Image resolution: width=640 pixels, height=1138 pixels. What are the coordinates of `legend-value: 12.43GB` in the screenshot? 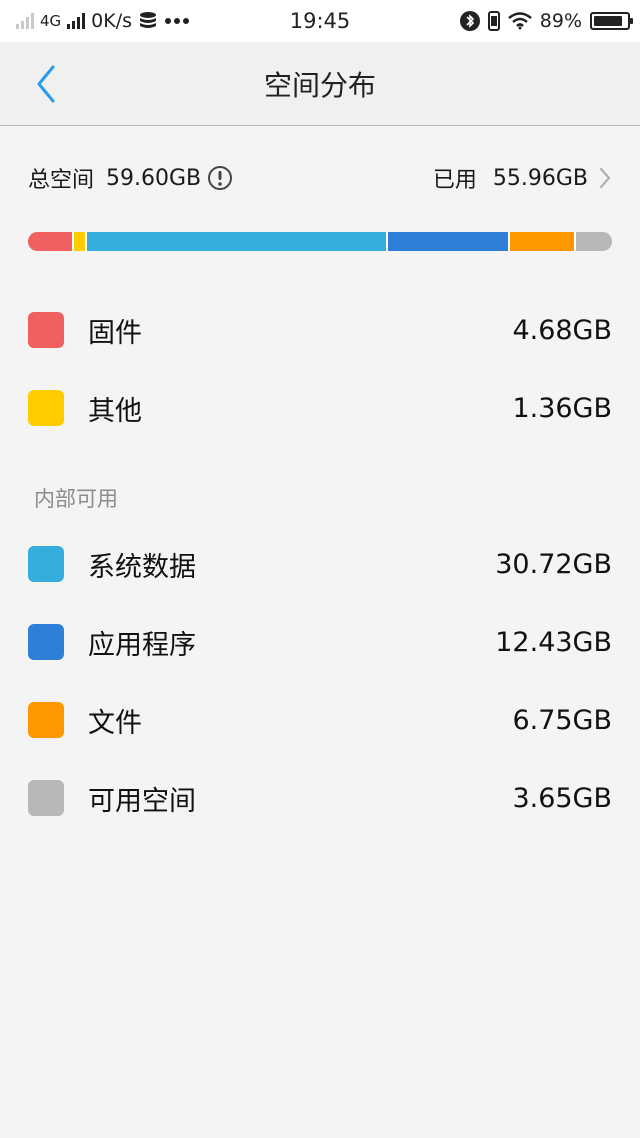 It's located at (553, 642).